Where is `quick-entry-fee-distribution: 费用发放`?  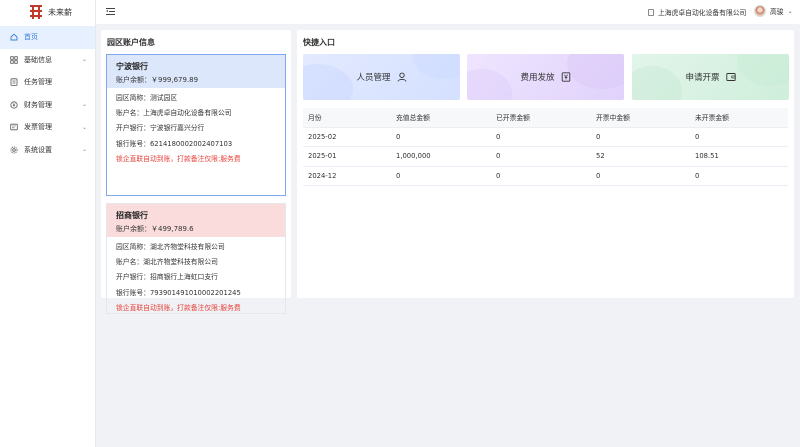 quick-entry-fee-distribution: 费用发放 is located at coordinates (545, 77).